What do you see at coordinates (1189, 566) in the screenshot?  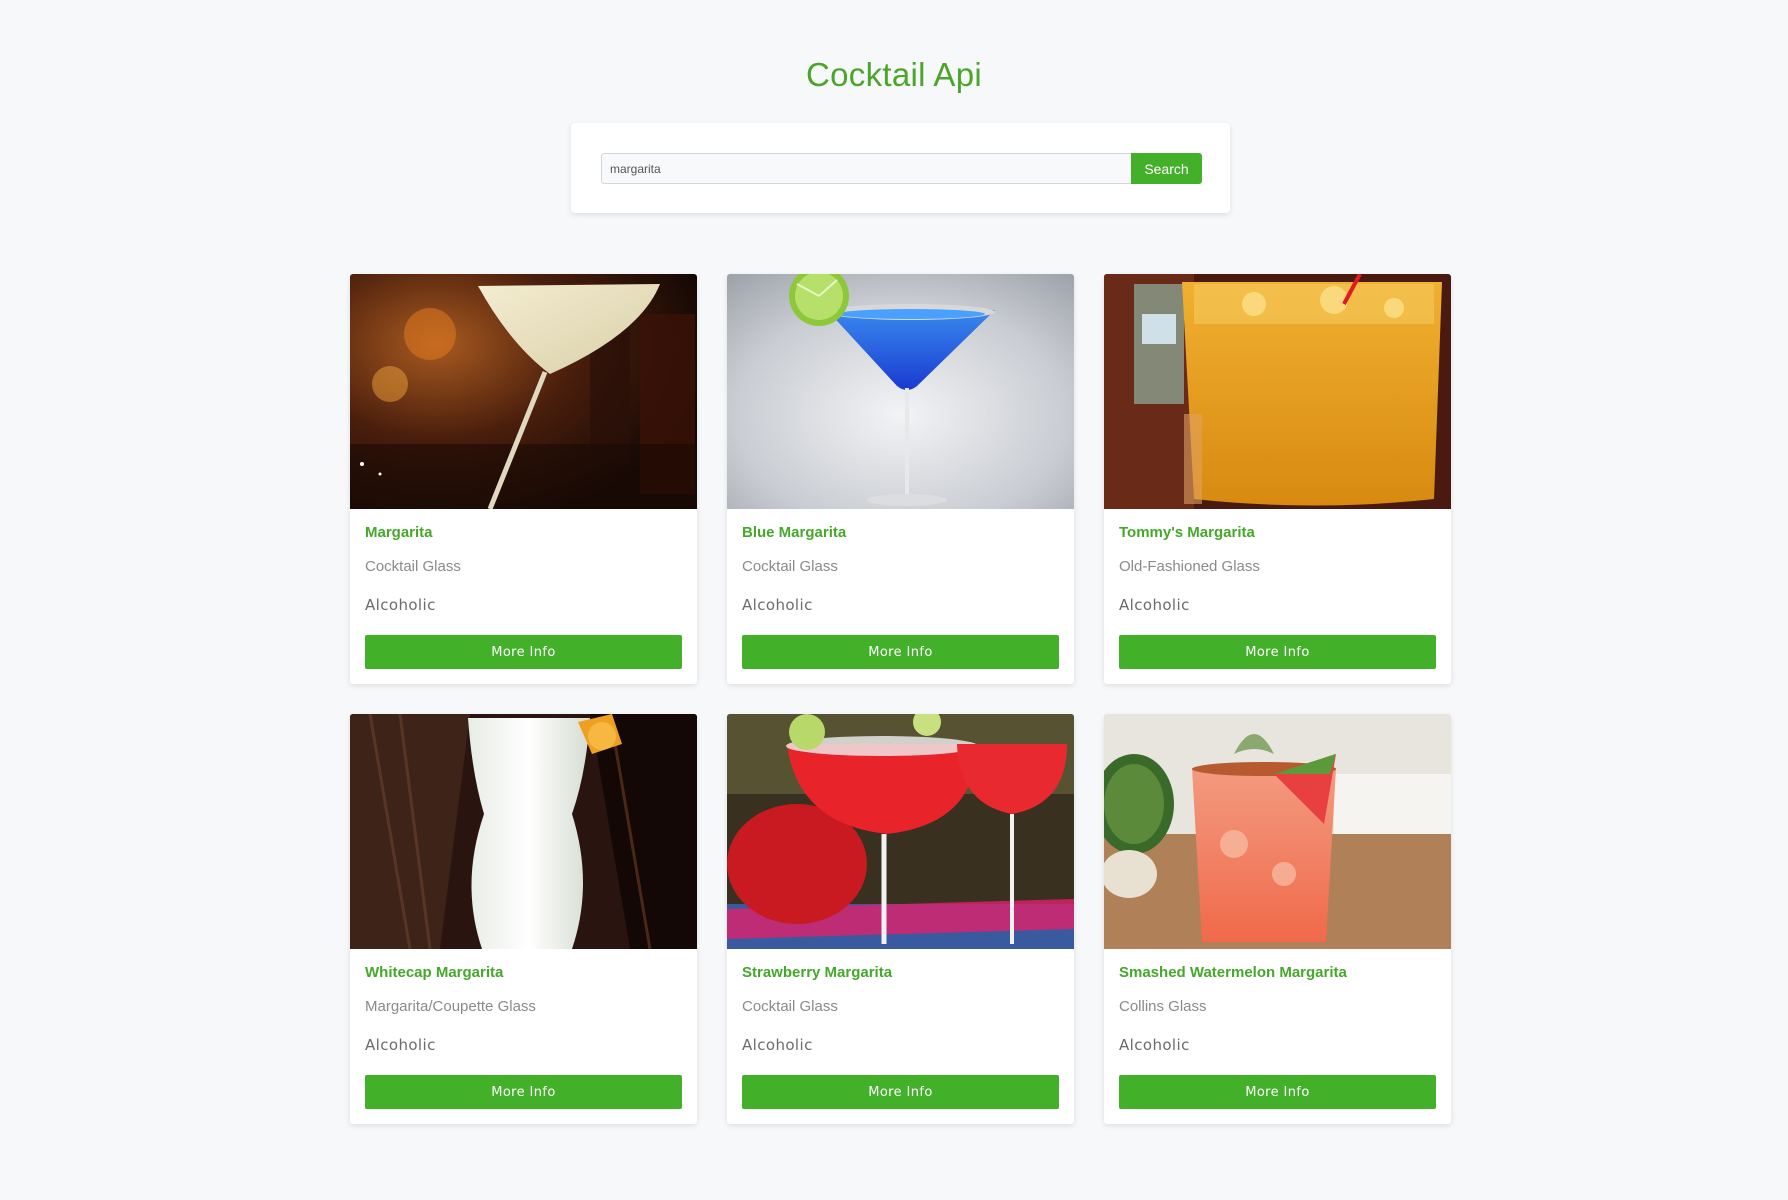 I see `cocktail-glass: Old-Fashioned Glass` at bounding box center [1189, 566].